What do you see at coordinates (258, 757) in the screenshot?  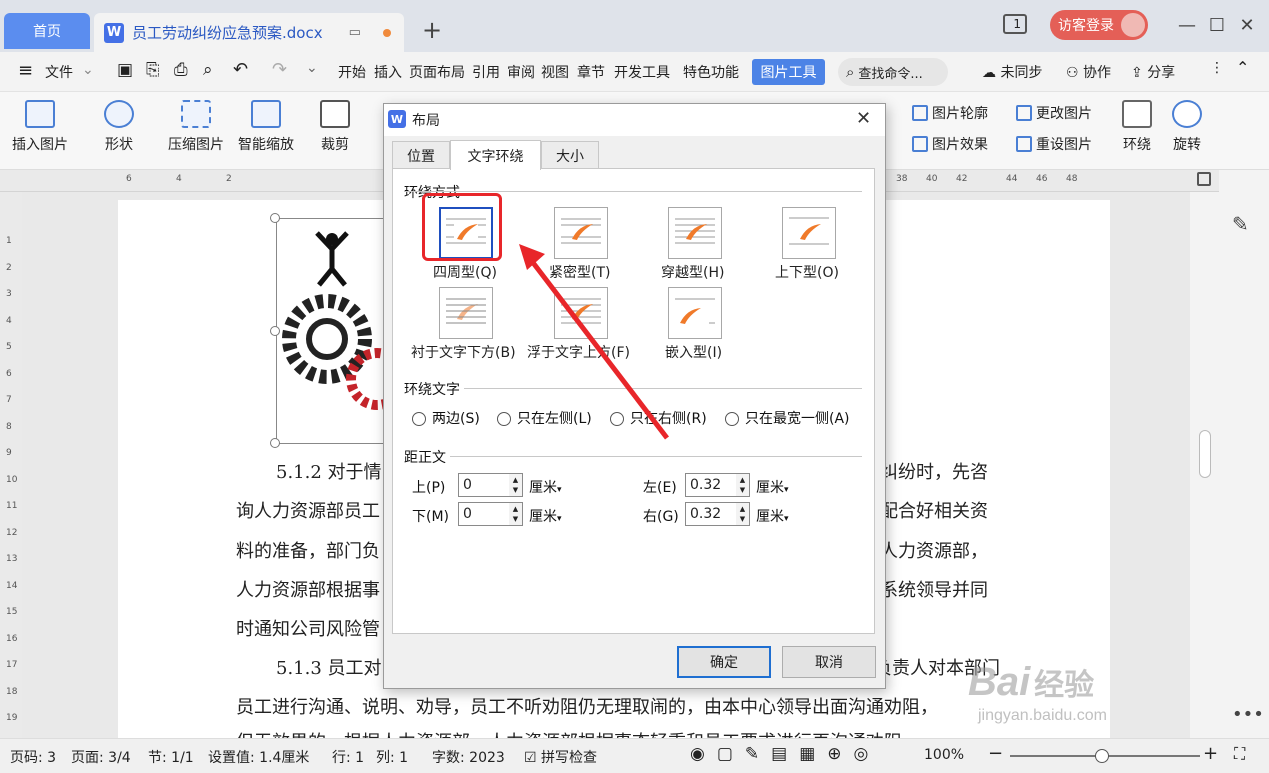 I see `status-setting: 设置值: 1.4厘米` at bounding box center [258, 757].